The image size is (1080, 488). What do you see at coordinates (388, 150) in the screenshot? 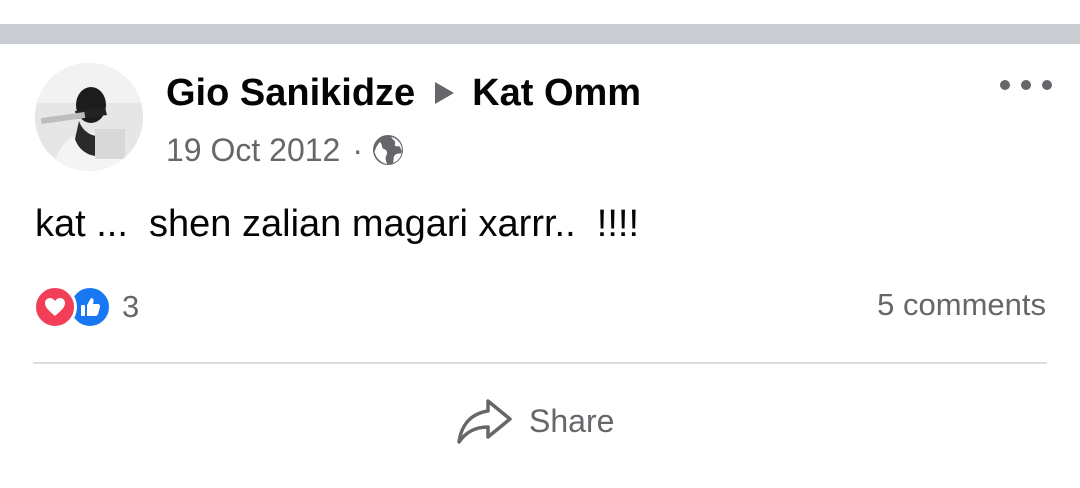
I see `globe-icon` at bounding box center [388, 150].